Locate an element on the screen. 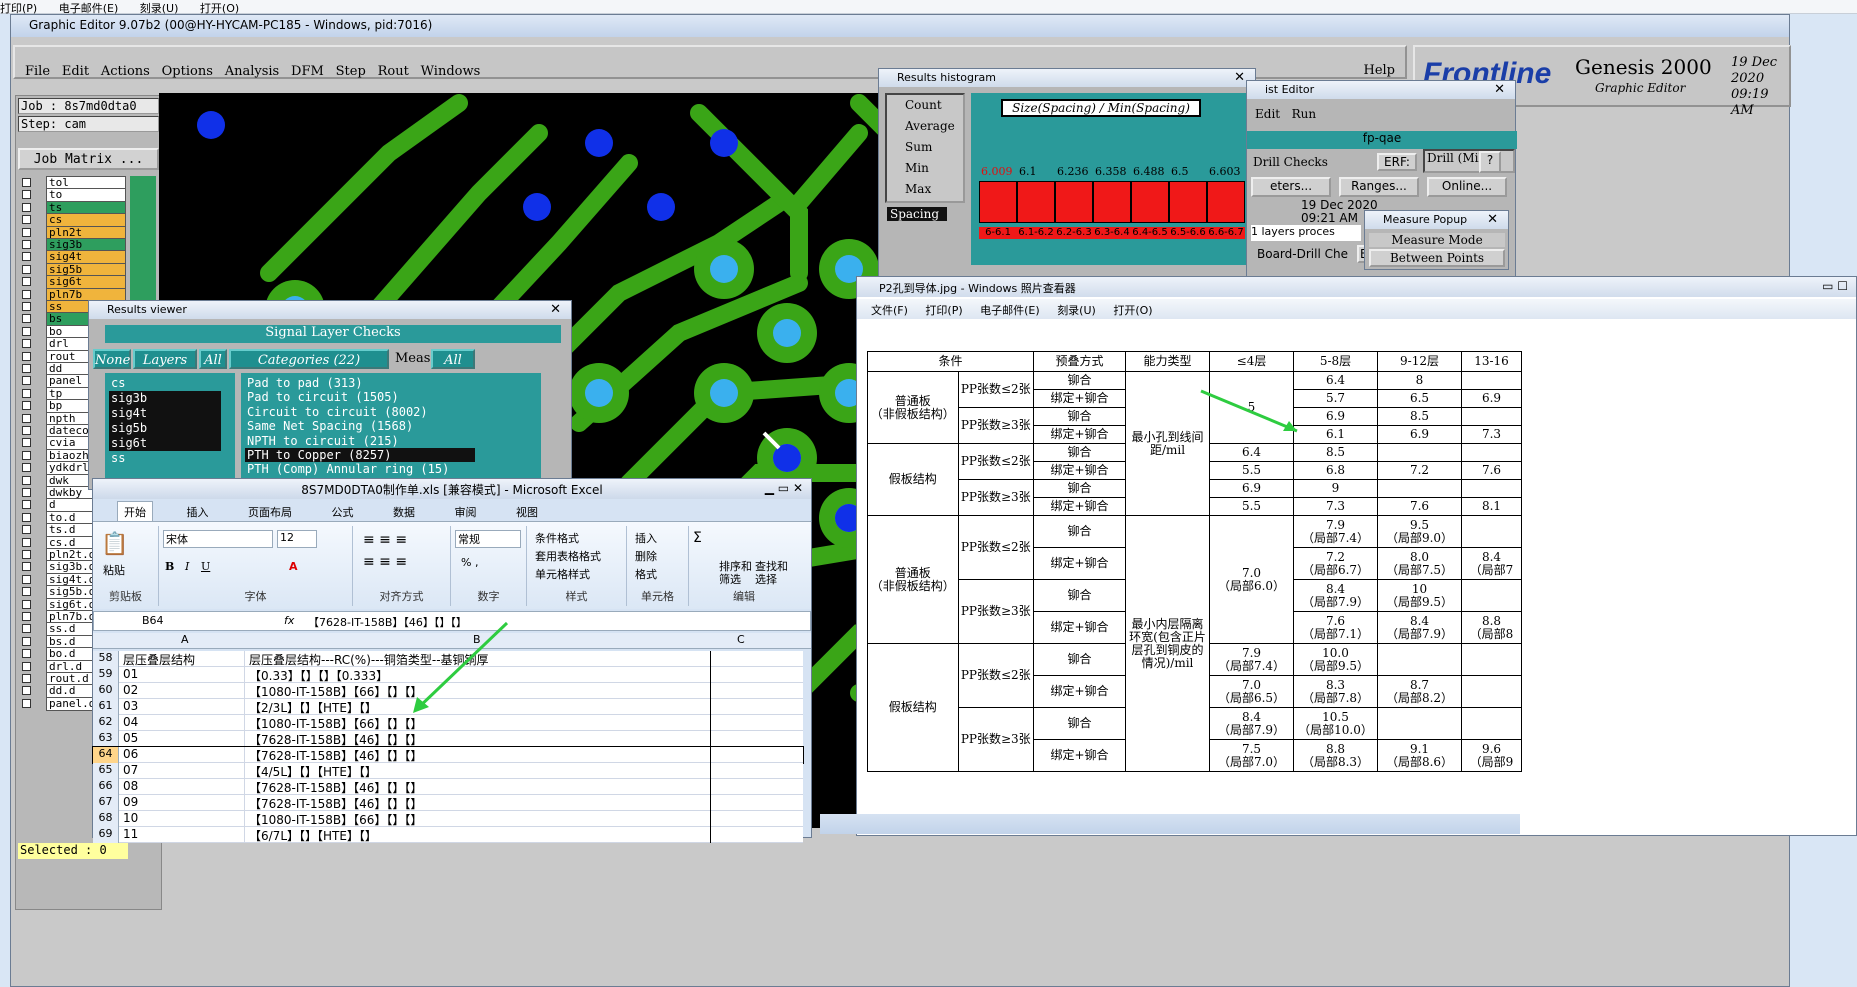  category-item-selected: PTH to Copper (8257) is located at coordinates (360, 455).